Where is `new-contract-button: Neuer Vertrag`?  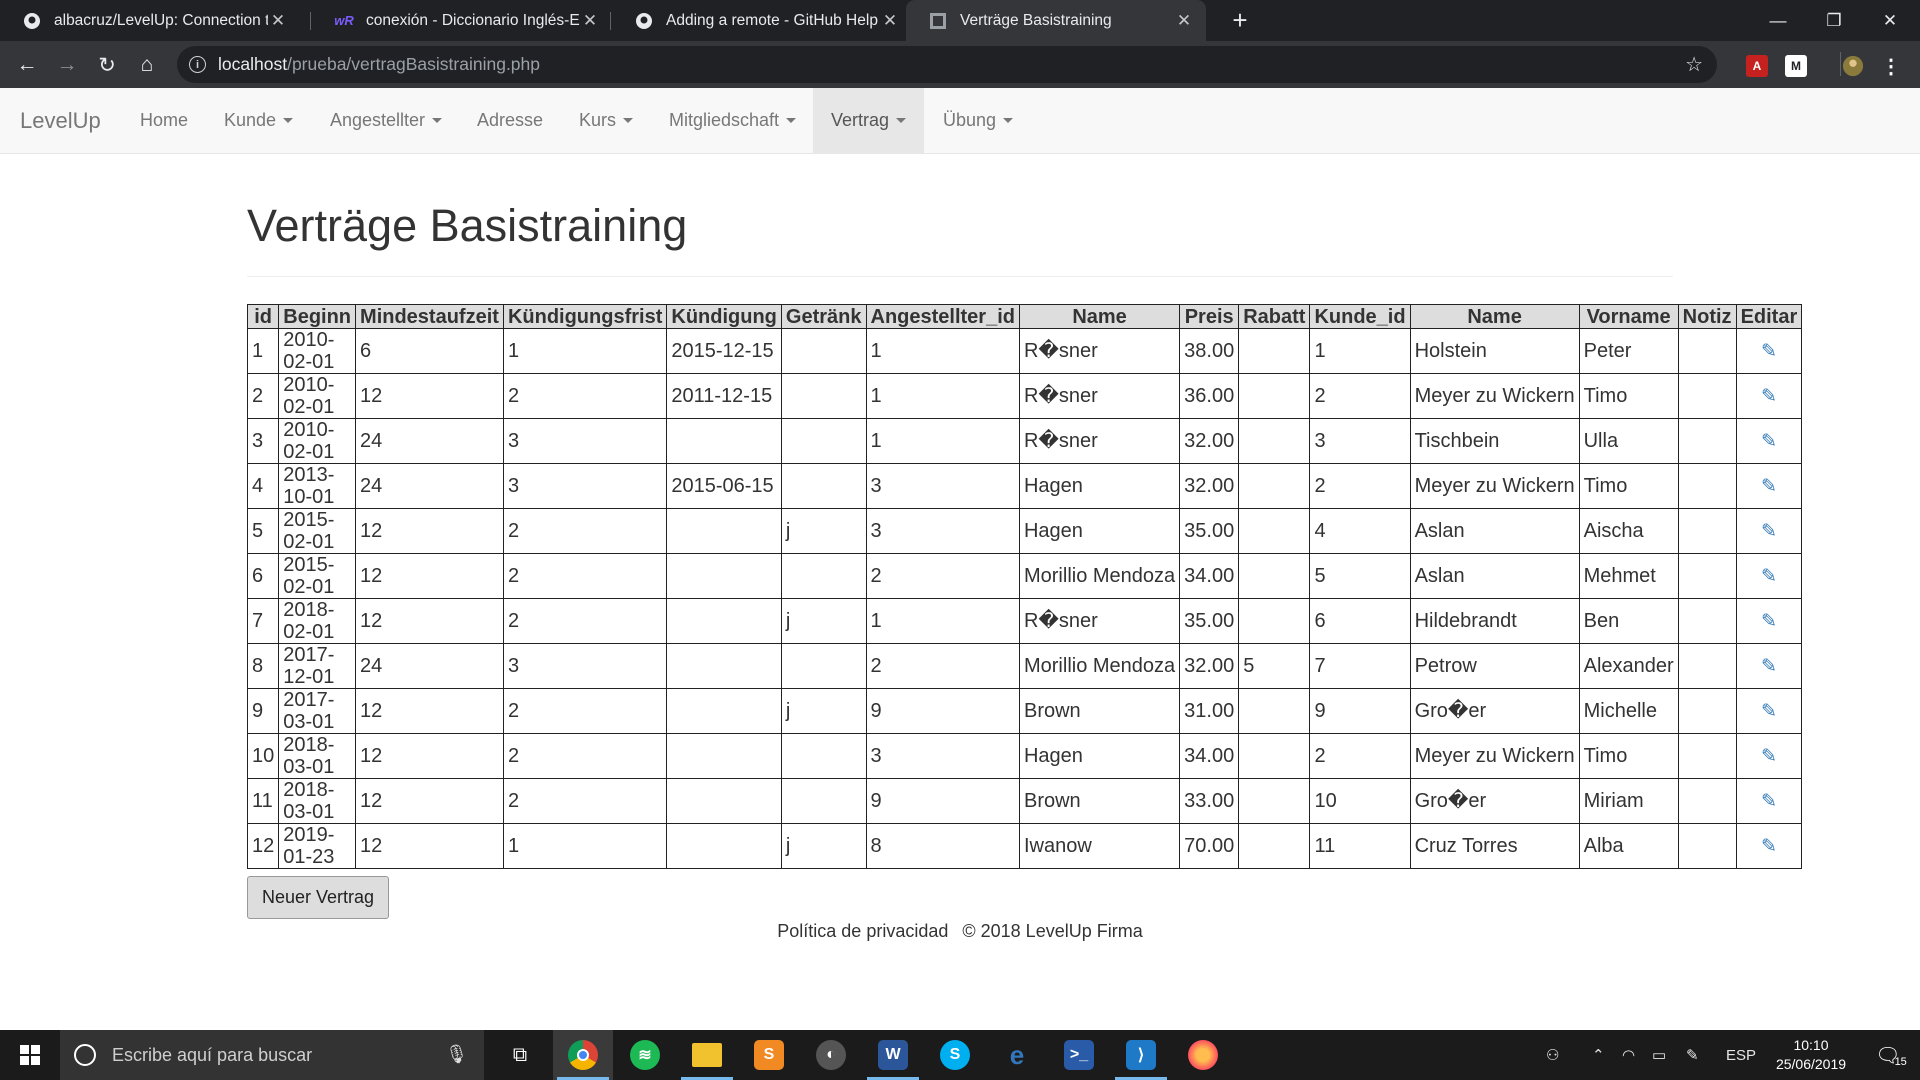 new-contract-button: Neuer Vertrag is located at coordinates (318, 897).